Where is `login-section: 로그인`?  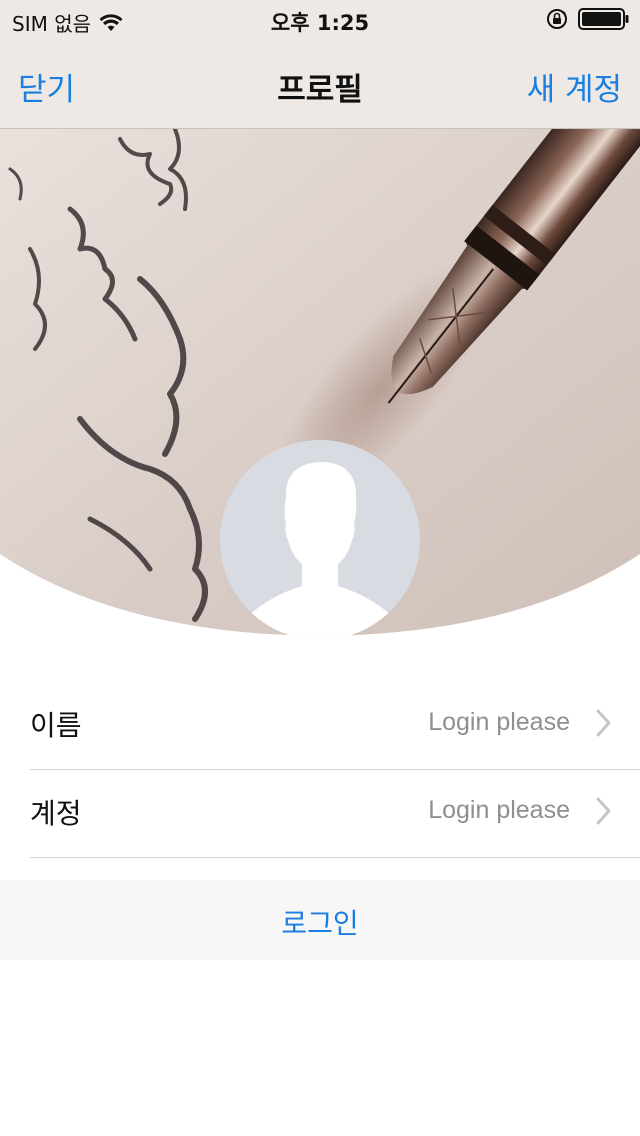
login-section: 로그인 is located at coordinates (320, 920).